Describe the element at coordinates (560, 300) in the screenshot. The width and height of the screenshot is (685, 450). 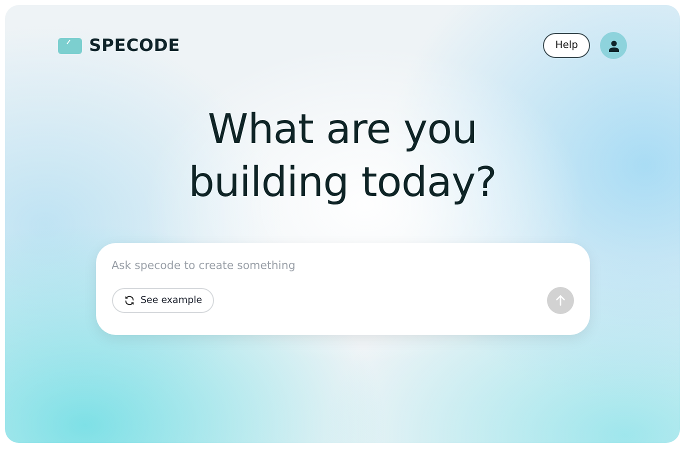
I see `arrow-up-icon` at that location.